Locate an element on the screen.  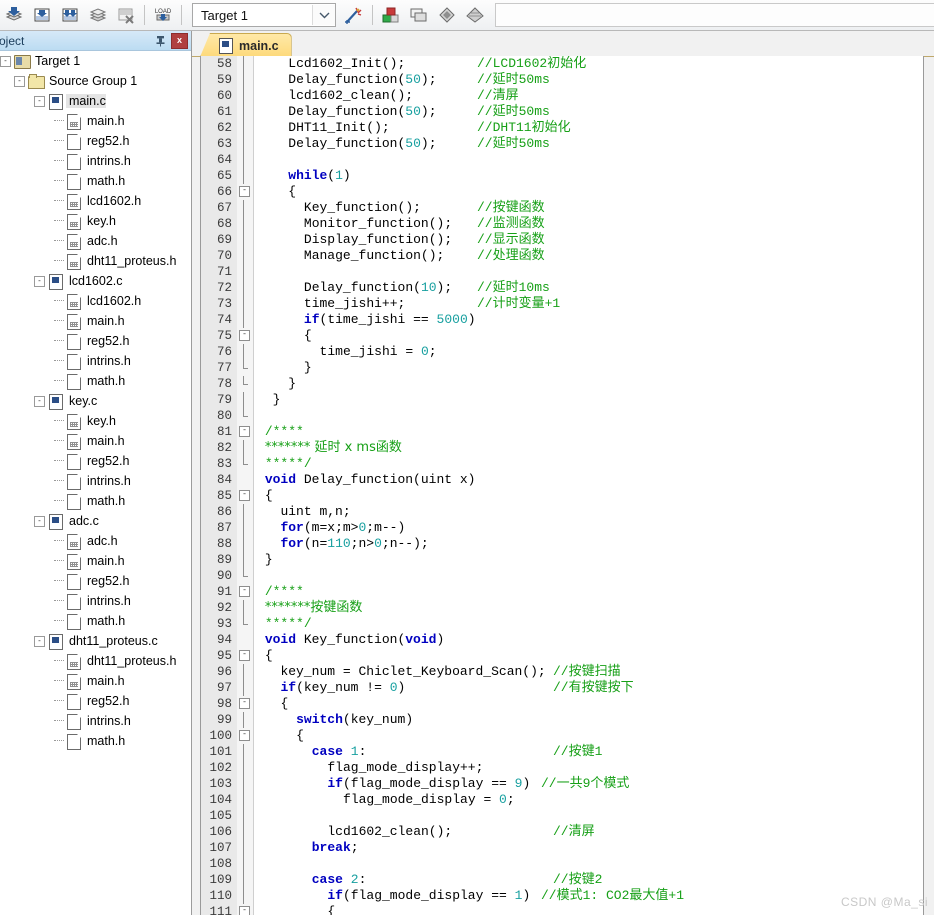
code-line: 107 break; is located at coordinates (562, 848).